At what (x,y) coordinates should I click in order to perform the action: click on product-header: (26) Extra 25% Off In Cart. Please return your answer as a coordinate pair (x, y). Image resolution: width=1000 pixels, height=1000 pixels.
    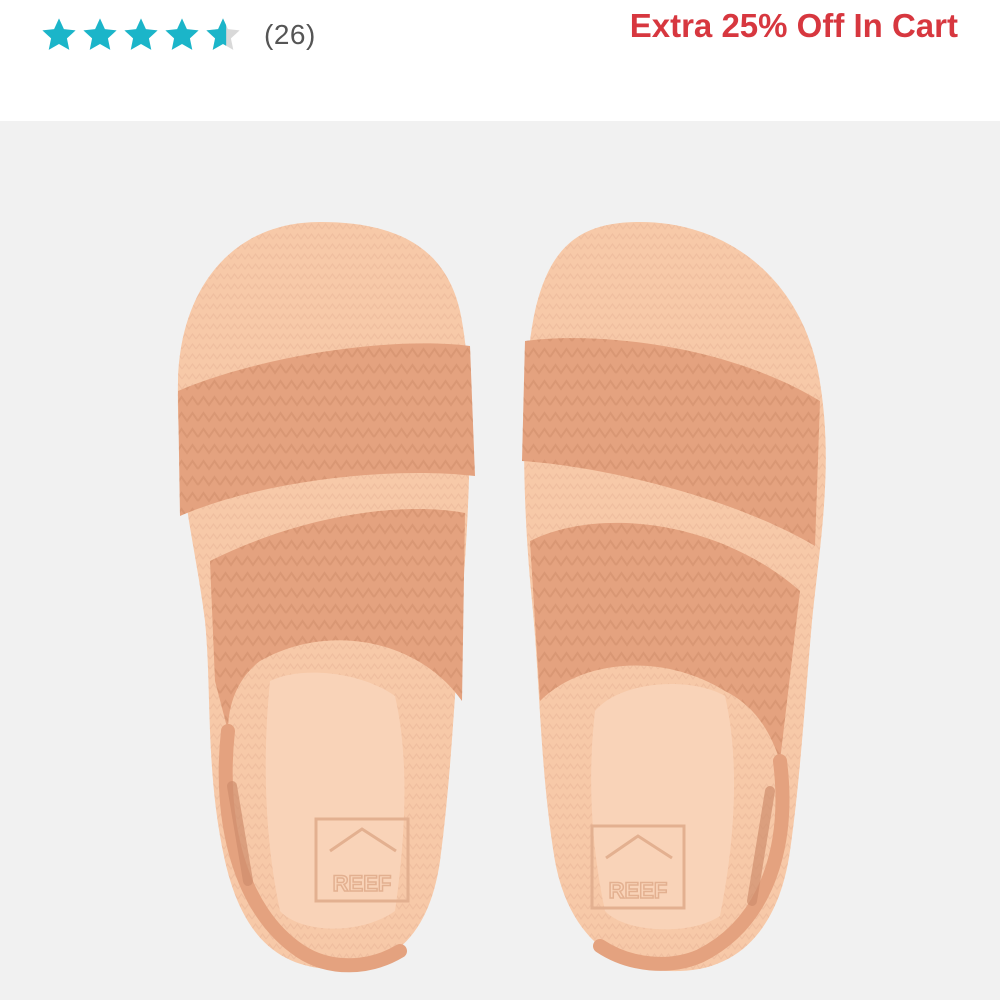
    Looking at the image, I should click on (500, 60).